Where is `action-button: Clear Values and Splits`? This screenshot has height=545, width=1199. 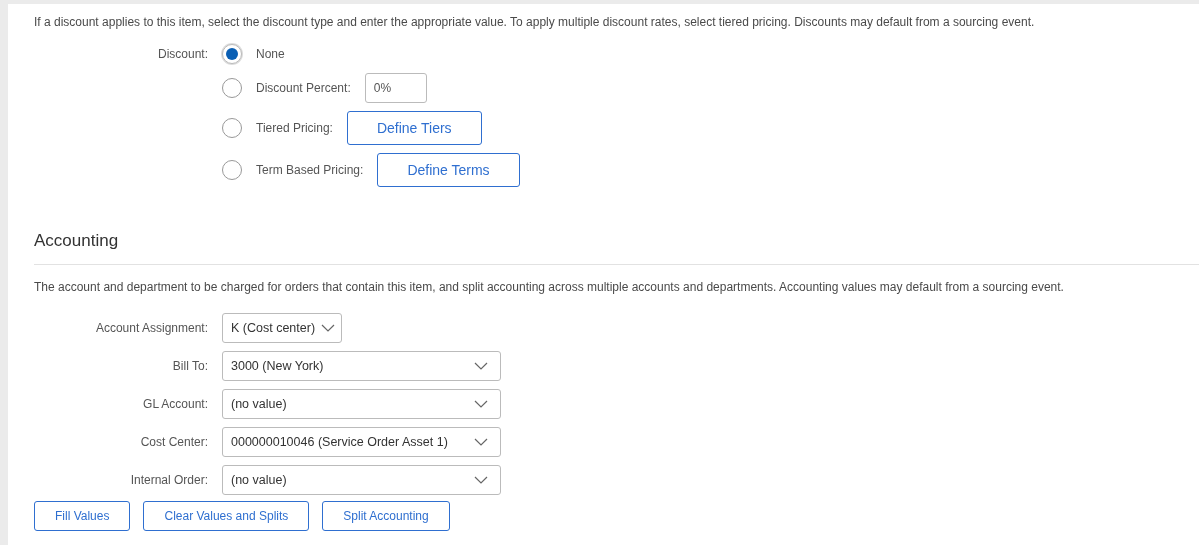
action-button: Clear Values and Splits is located at coordinates (226, 516).